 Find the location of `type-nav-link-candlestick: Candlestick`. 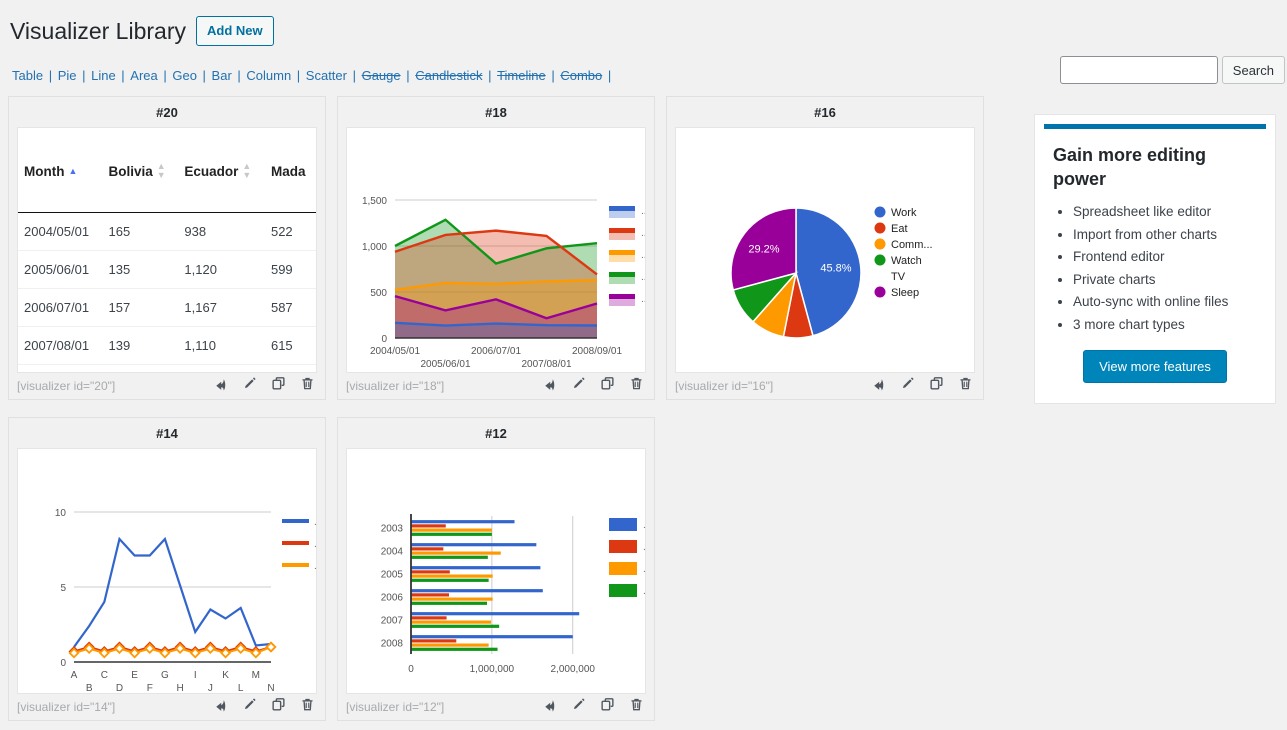

type-nav-link-candlestick: Candlestick is located at coordinates (448, 75).